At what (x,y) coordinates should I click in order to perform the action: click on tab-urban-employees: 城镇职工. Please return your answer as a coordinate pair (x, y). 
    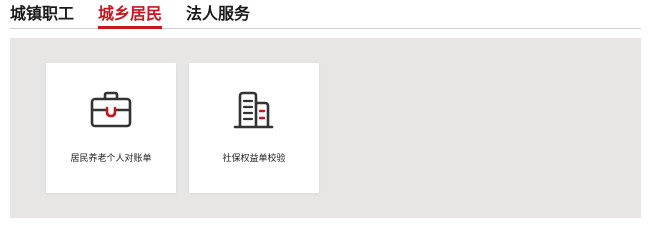
    Looking at the image, I should click on (42, 14).